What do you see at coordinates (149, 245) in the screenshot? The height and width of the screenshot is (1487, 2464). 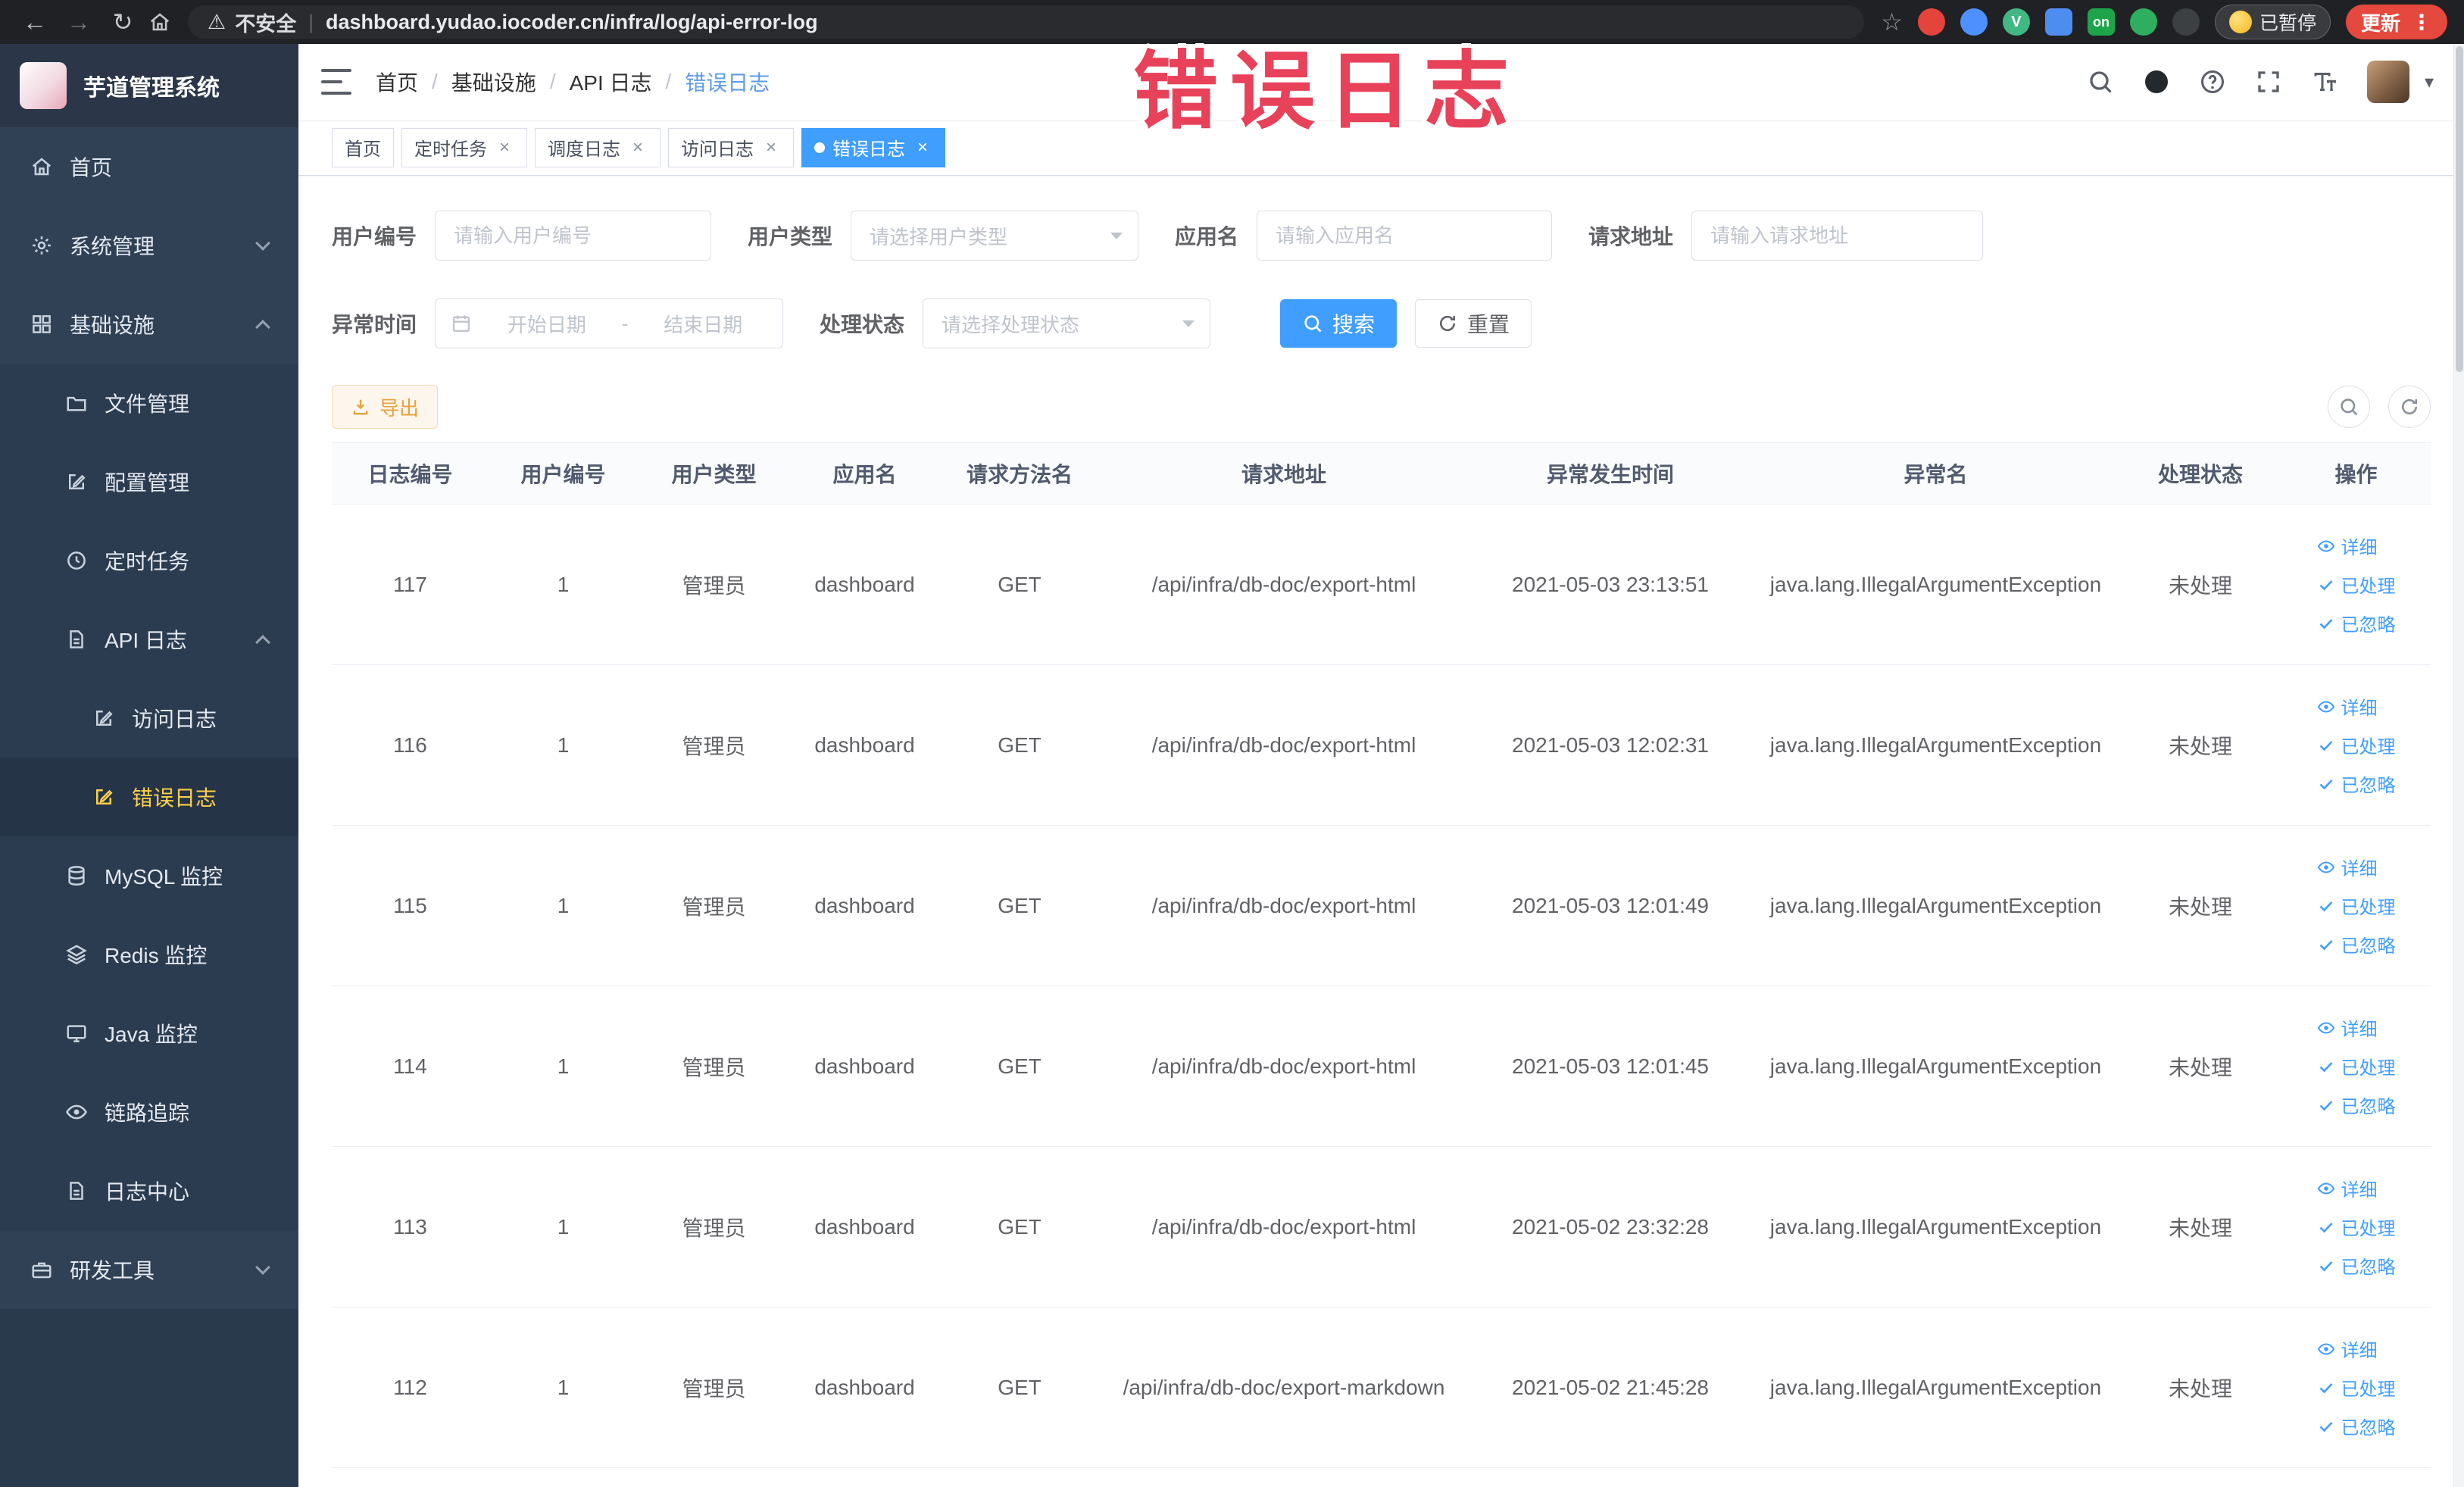 I see `sidebar-item-system-management: 系统管理` at bounding box center [149, 245].